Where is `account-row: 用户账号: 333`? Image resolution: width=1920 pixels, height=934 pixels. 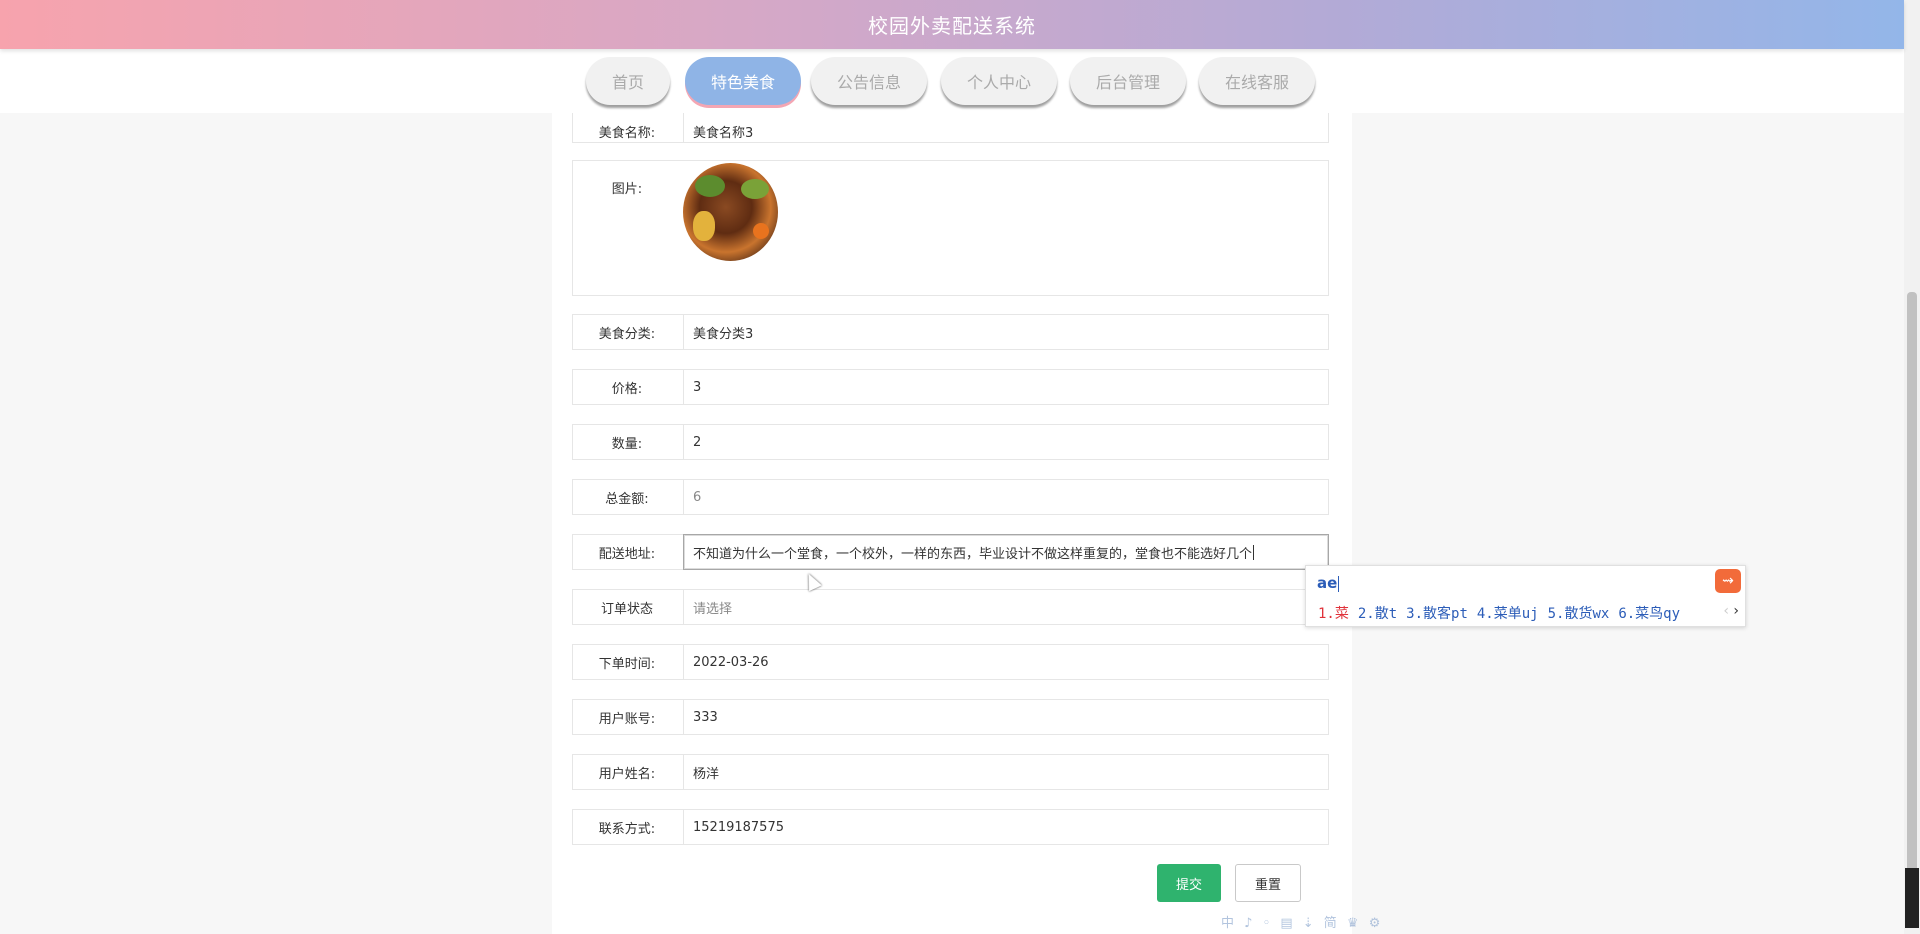 account-row: 用户账号: 333 is located at coordinates (950, 717).